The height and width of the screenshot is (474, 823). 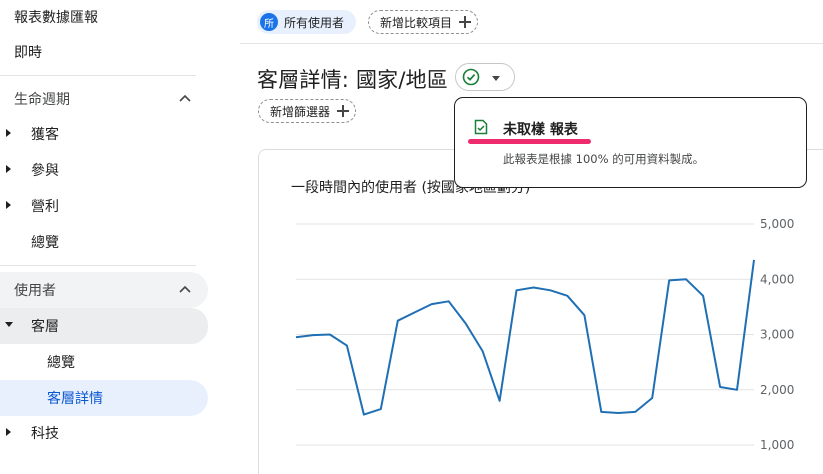 What do you see at coordinates (104, 362) in the screenshot?
I see `sidebar-item-audience-overview: 總覽` at bounding box center [104, 362].